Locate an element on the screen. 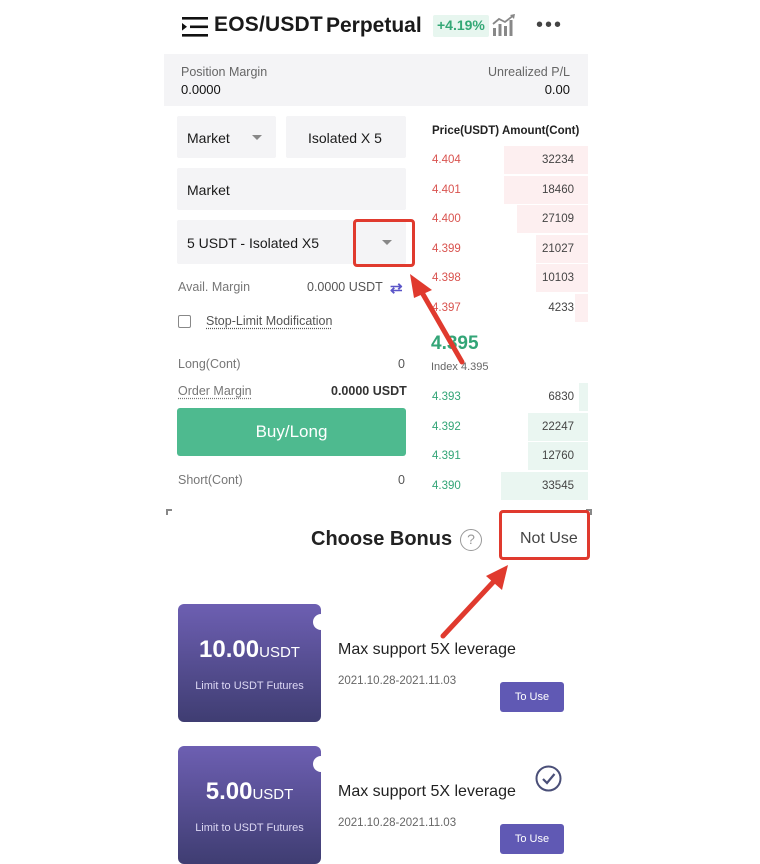 The width and height of the screenshot is (760, 864). order-margin-label: Order Margin is located at coordinates (215, 391).